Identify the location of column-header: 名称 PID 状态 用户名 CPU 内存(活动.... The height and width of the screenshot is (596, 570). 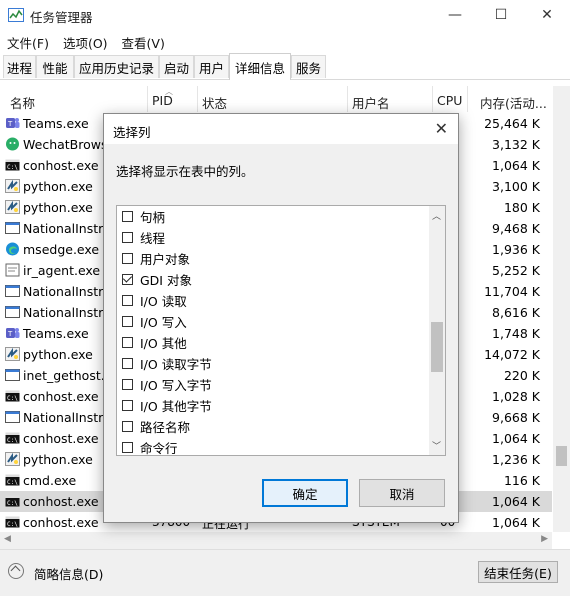
(276, 100).